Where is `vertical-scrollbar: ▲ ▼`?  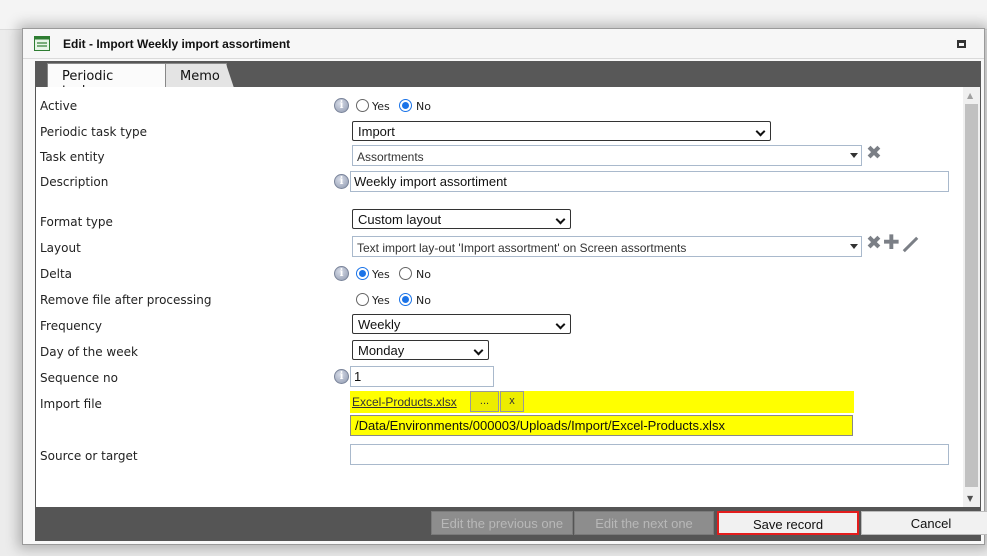
vertical-scrollbar: ▲ ▼ is located at coordinates (971, 297).